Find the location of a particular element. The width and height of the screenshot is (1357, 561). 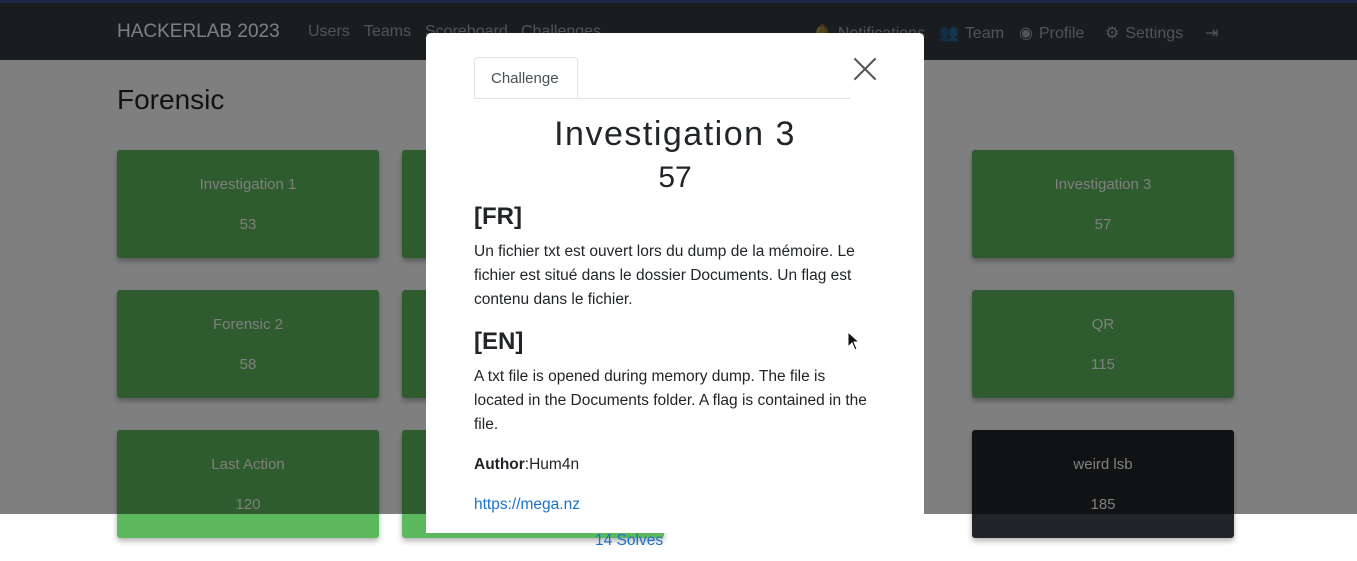

tab-solves: 14 Solves is located at coordinates (629, 540).